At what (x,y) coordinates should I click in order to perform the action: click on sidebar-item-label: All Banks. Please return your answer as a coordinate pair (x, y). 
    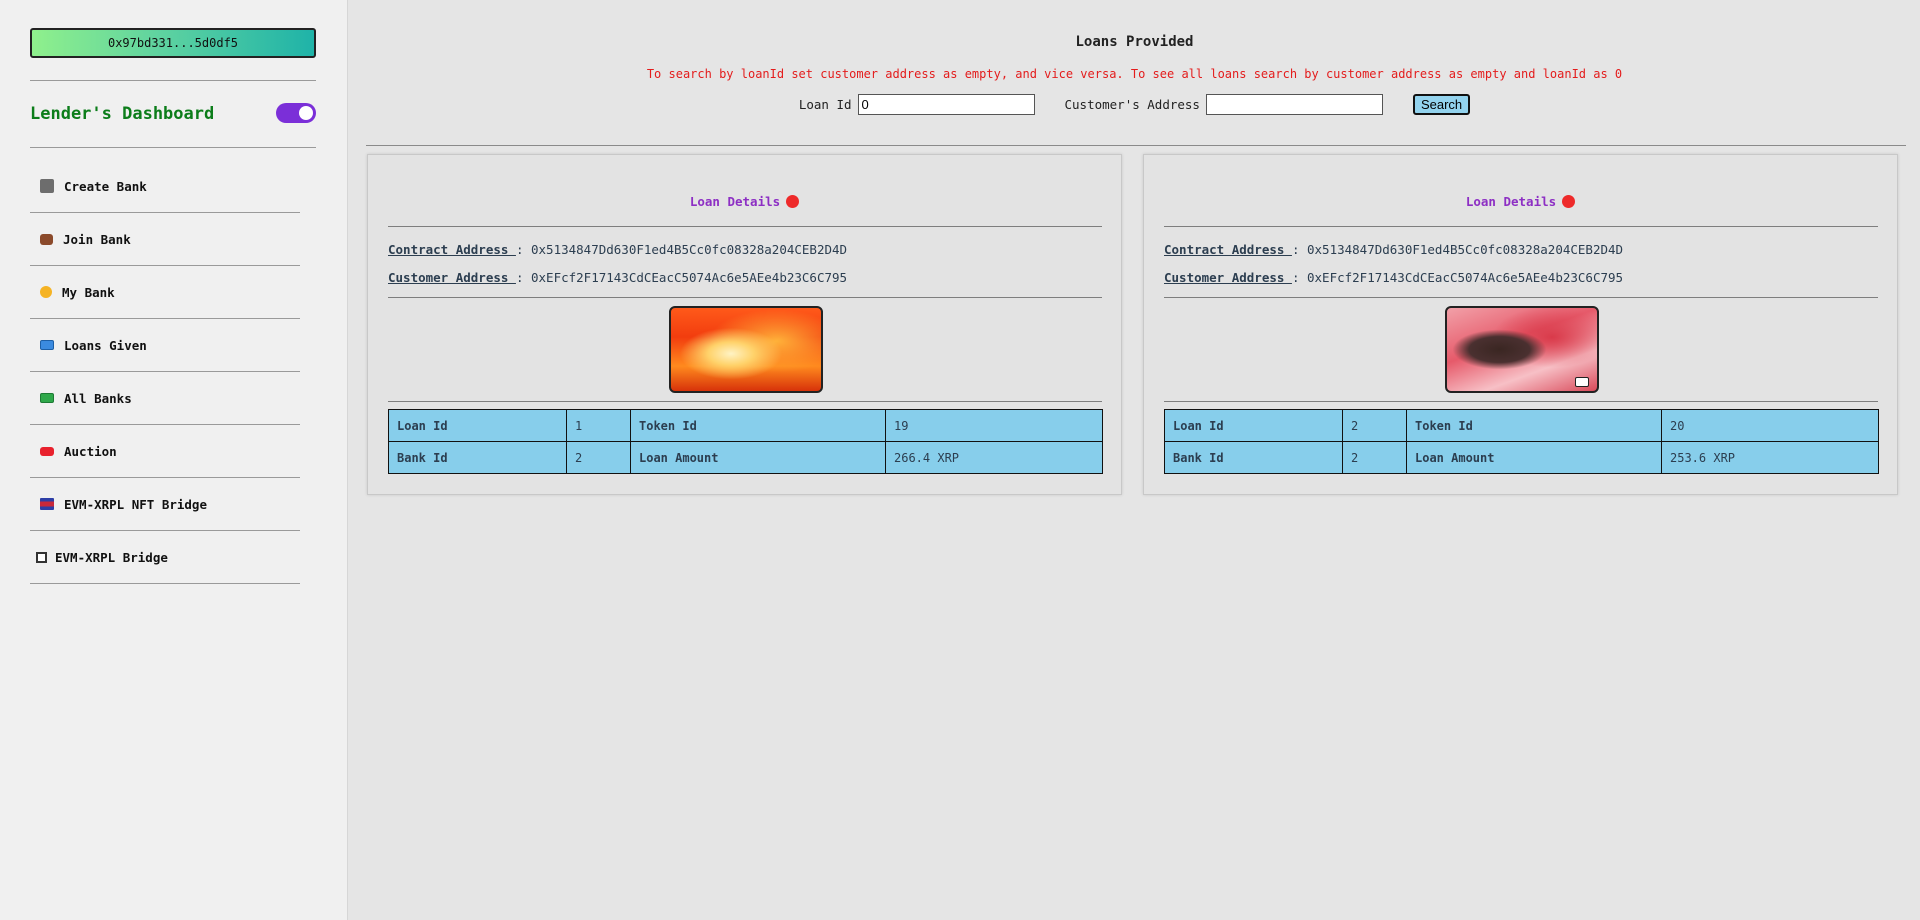
    Looking at the image, I should click on (98, 398).